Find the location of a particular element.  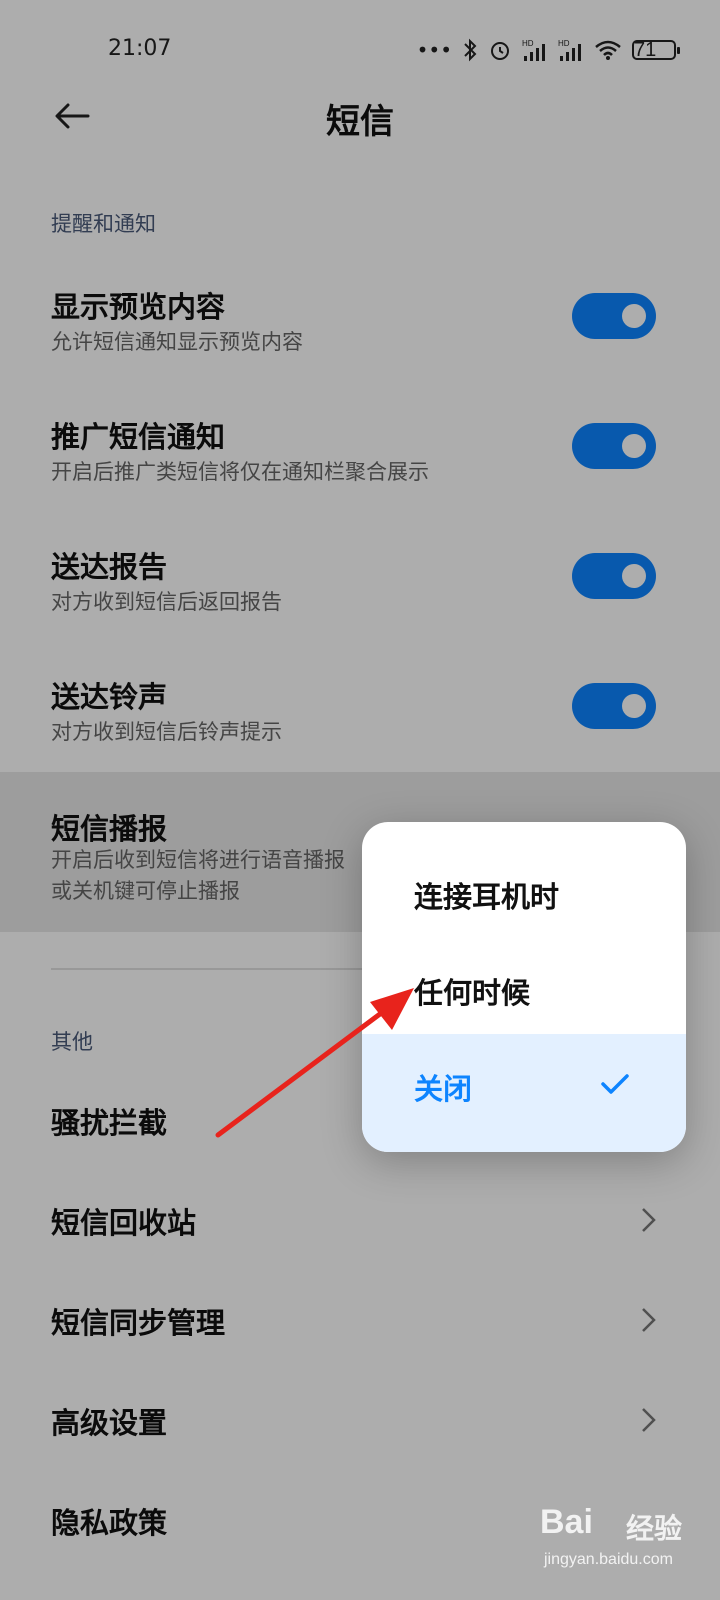

option-headphones-connected: 连接耳机时 is located at coordinates (524, 892).